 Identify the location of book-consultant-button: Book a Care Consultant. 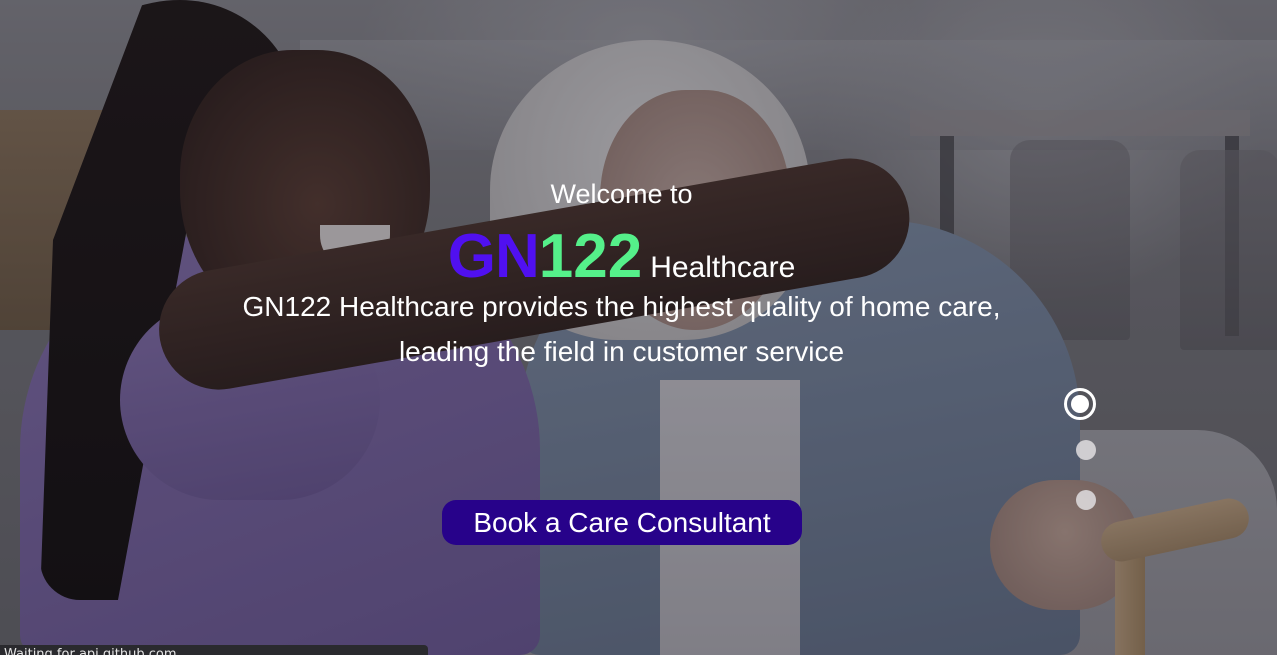
(622, 522).